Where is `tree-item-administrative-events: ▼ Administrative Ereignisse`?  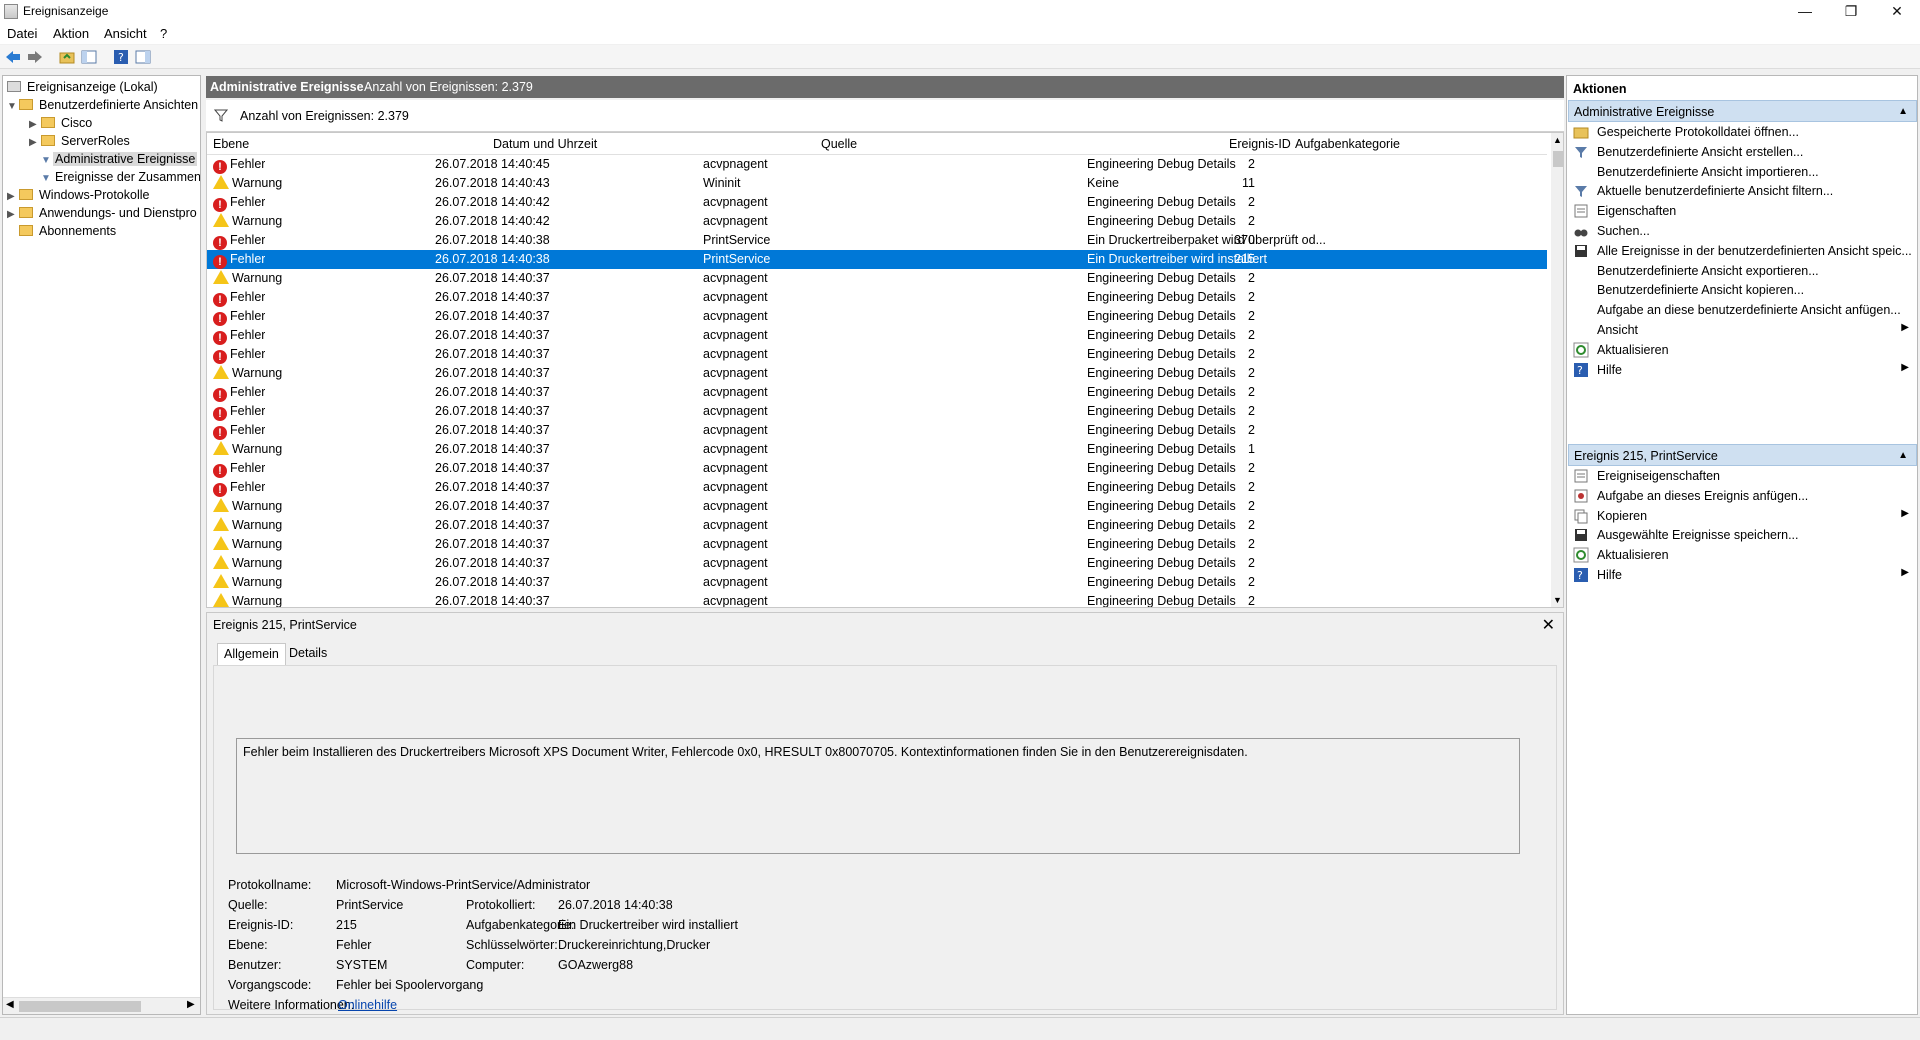 tree-item-administrative-events: ▼ Administrative Ereignisse is located at coordinates (119, 159).